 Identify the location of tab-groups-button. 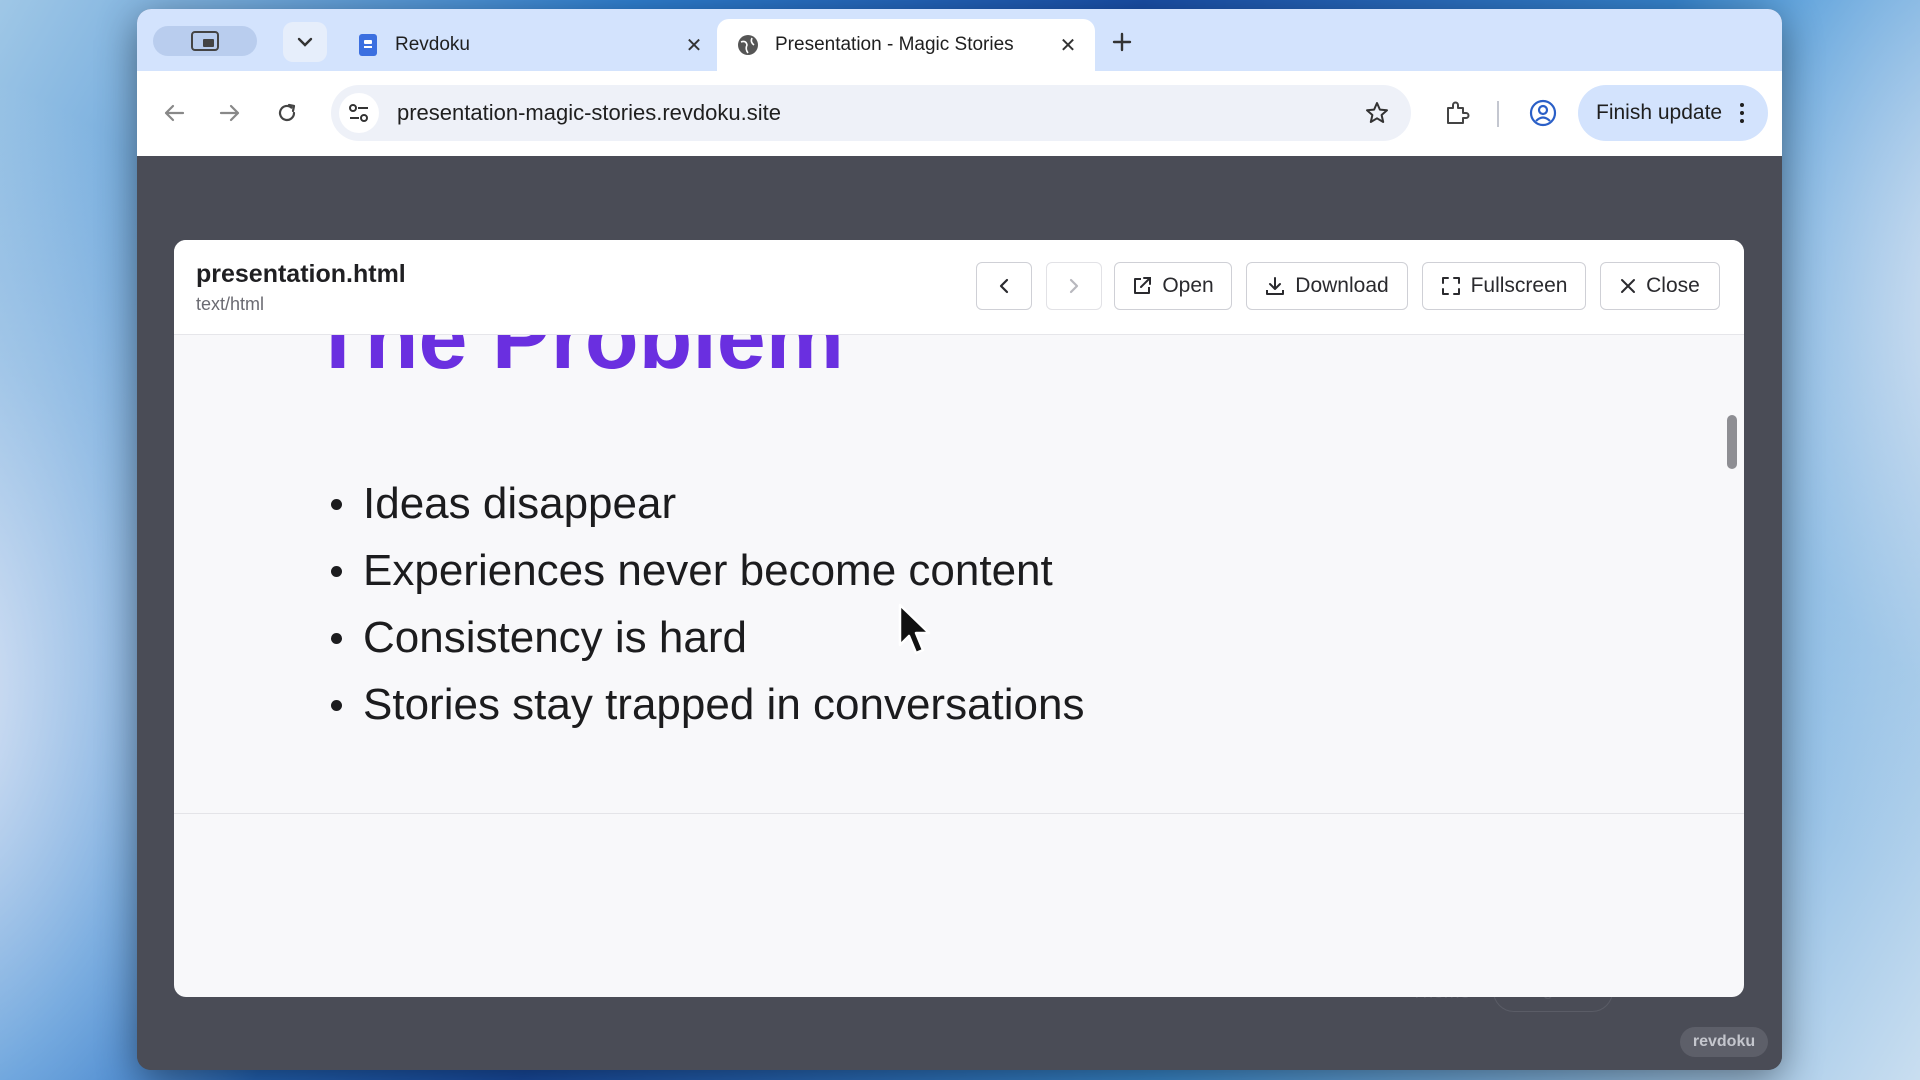
(205, 41).